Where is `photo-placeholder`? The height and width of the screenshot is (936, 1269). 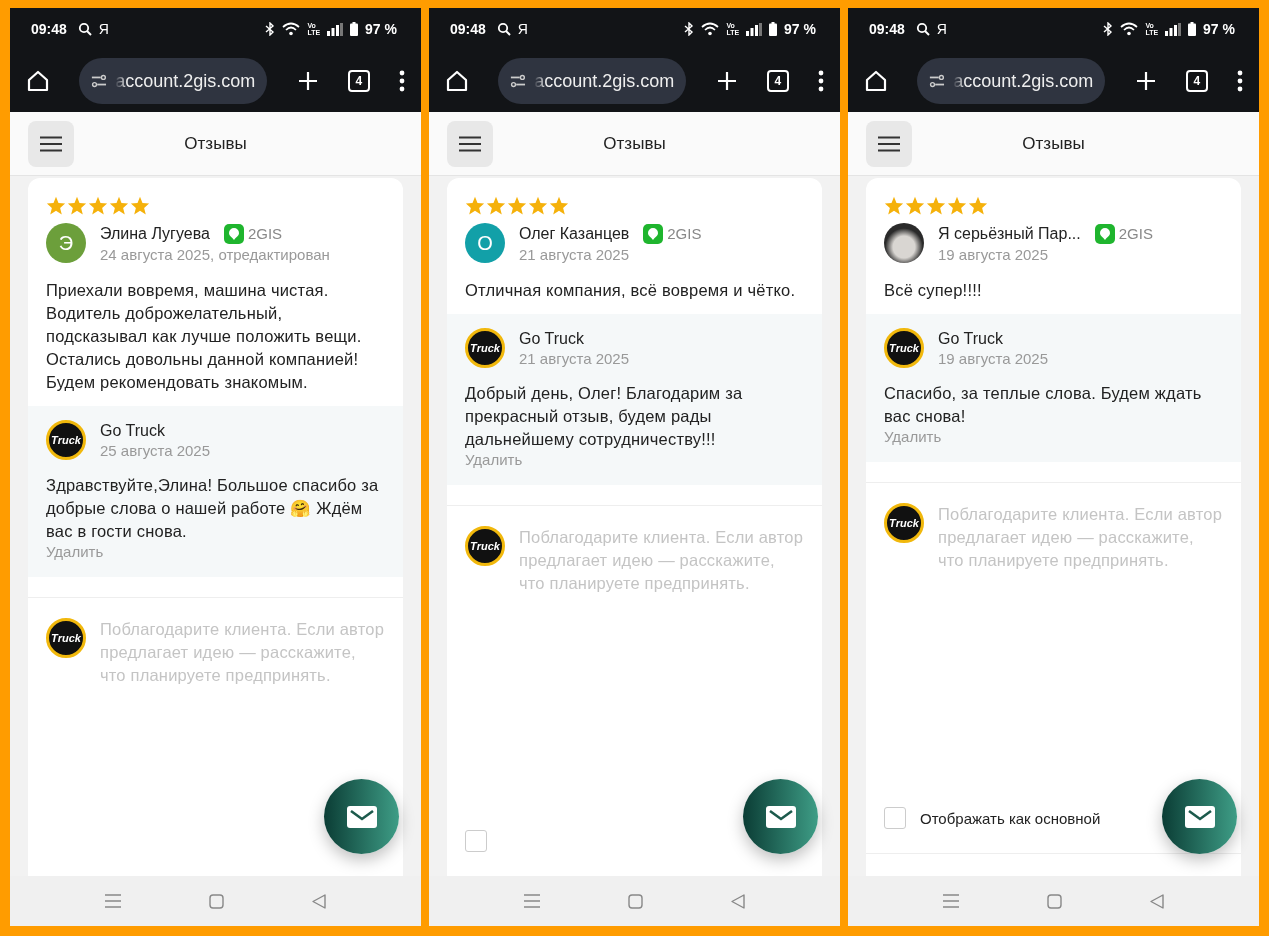 photo-placeholder is located at coordinates (904, 243).